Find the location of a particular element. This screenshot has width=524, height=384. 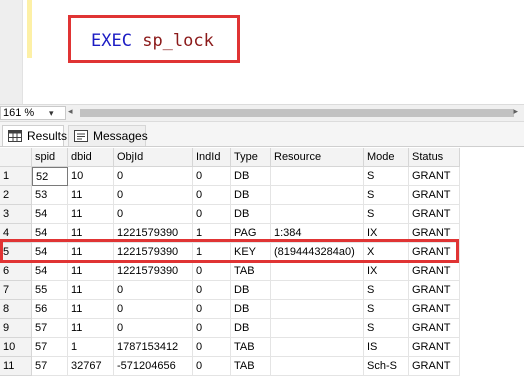

cell-rownum: 3 is located at coordinates (16, 214).